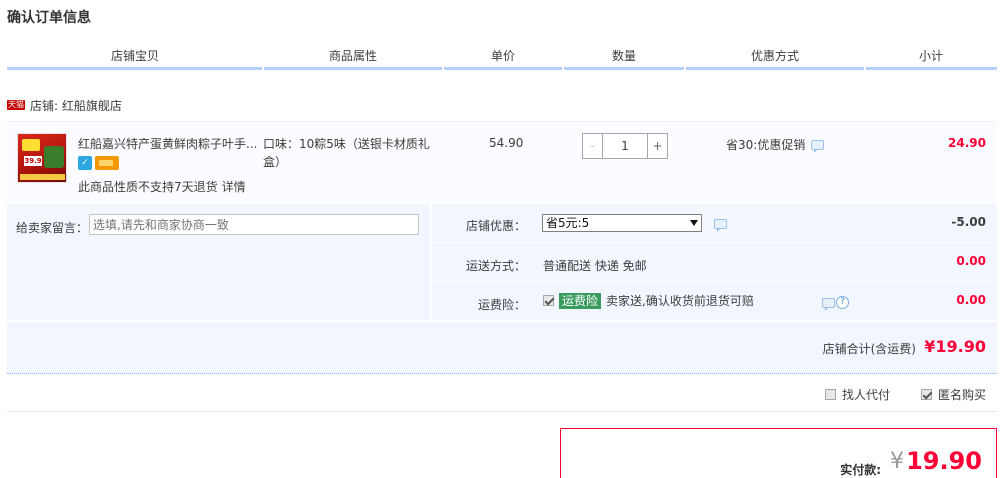 This screenshot has height=478, width=1002. Describe the element at coordinates (860, 470) in the screenshot. I see `payment-label: 实付款:` at that location.